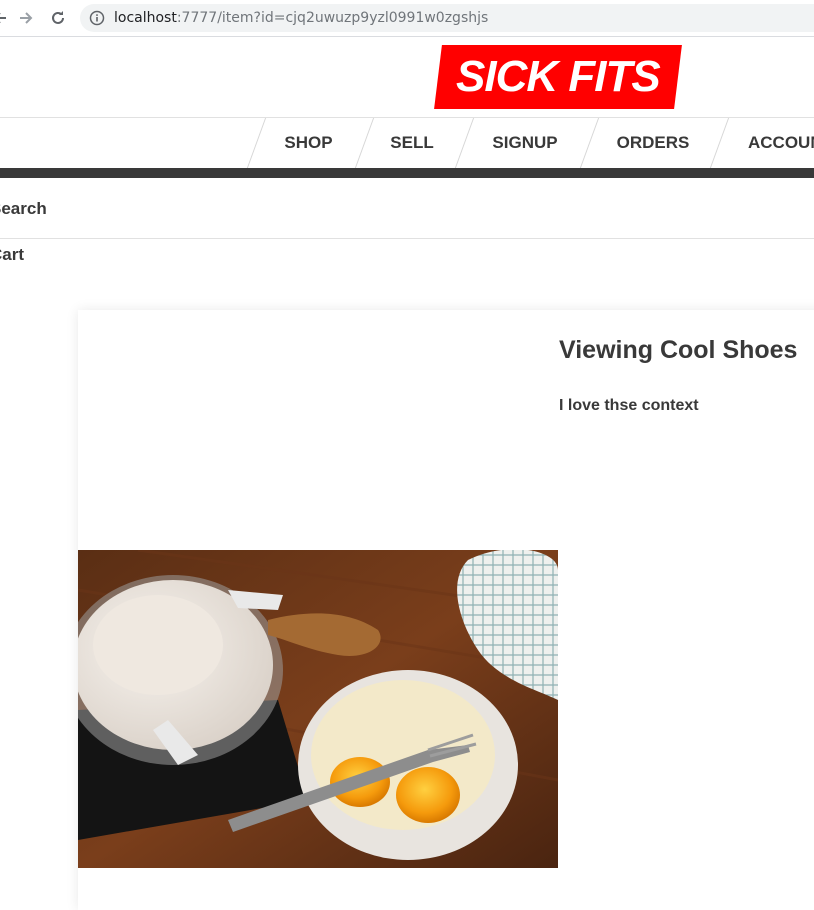  I want to click on site-logo: SICK FITS, so click(558, 77).